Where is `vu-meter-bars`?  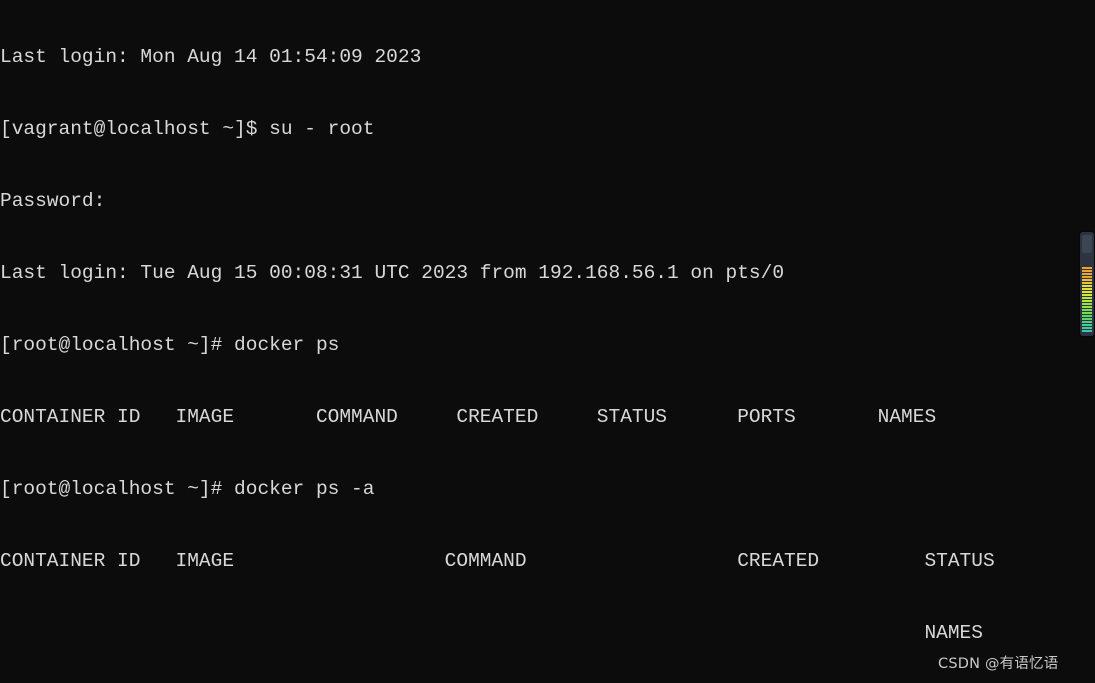 vu-meter-bars is located at coordinates (1087, 294).